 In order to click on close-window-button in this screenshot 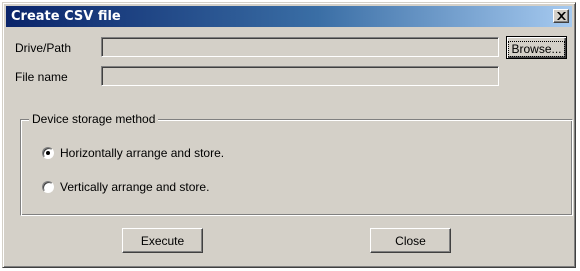, I will do `click(561, 16)`.